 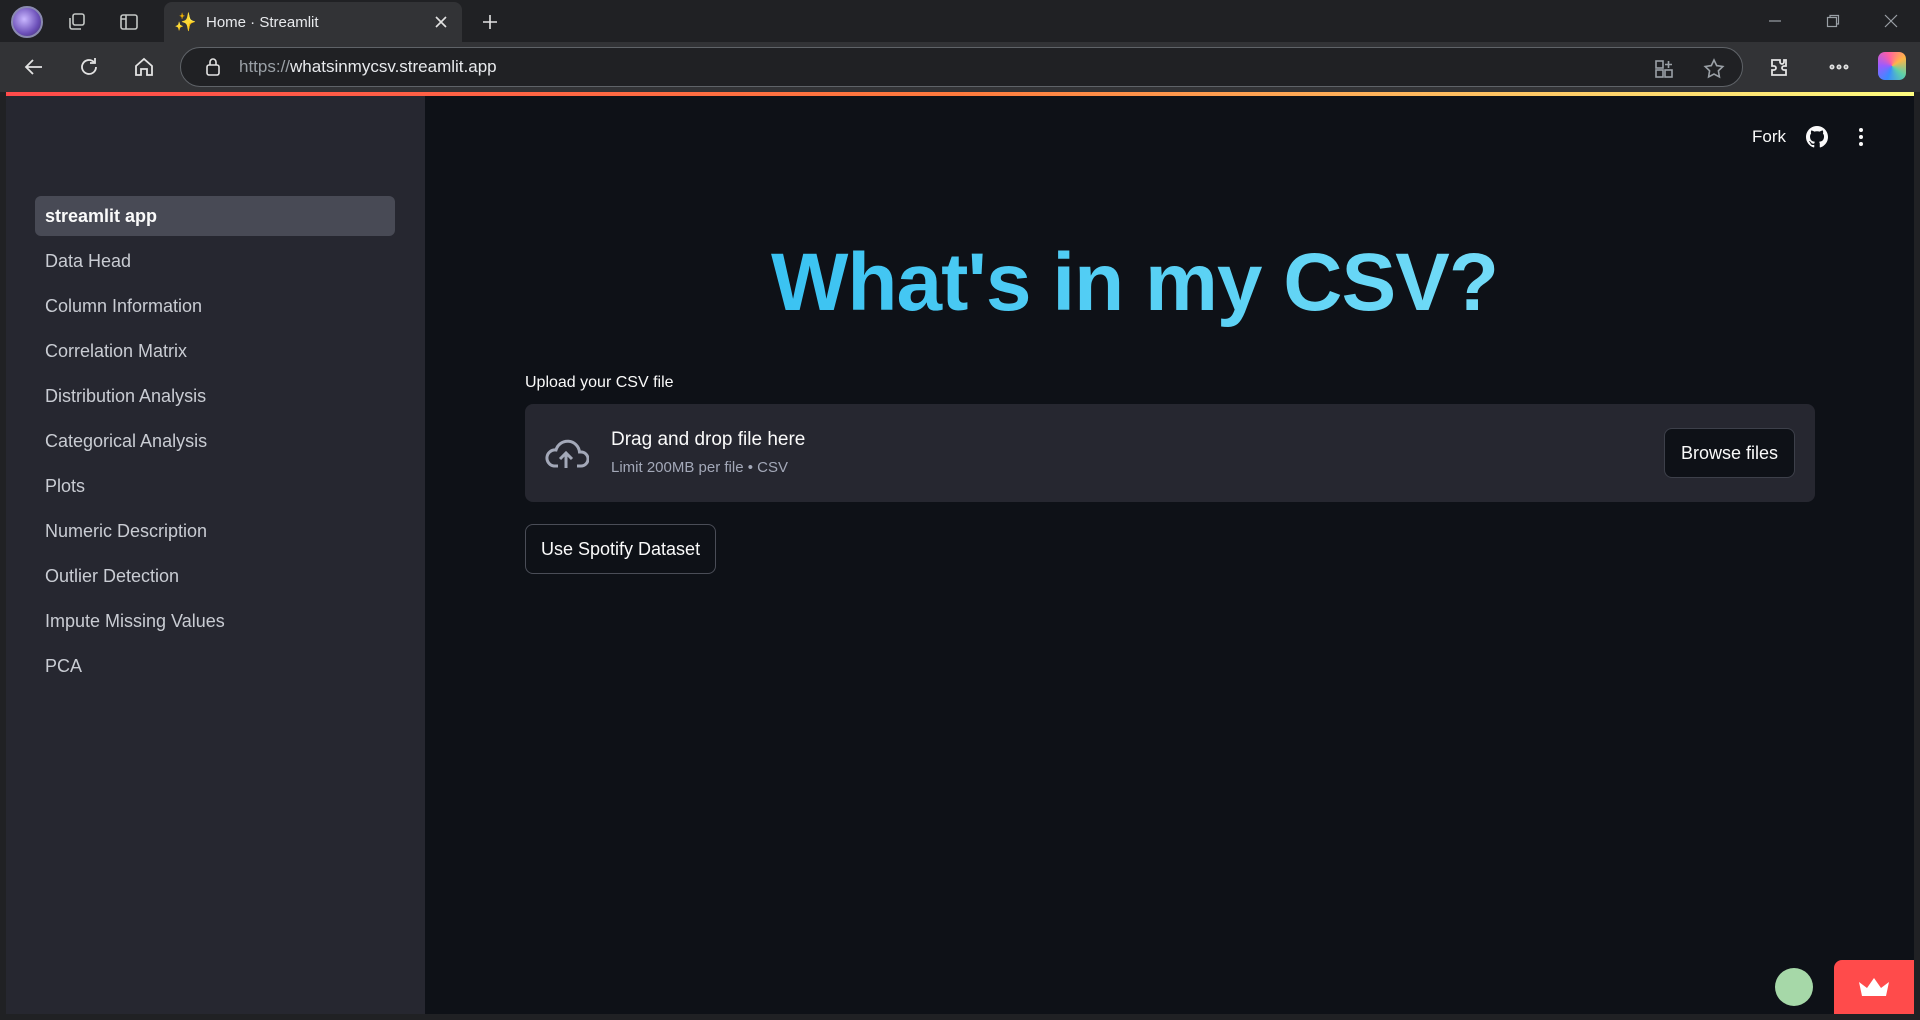 What do you see at coordinates (566, 454) in the screenshot?
I see `cloud-upload-icon` at bounding box center [566, 454].